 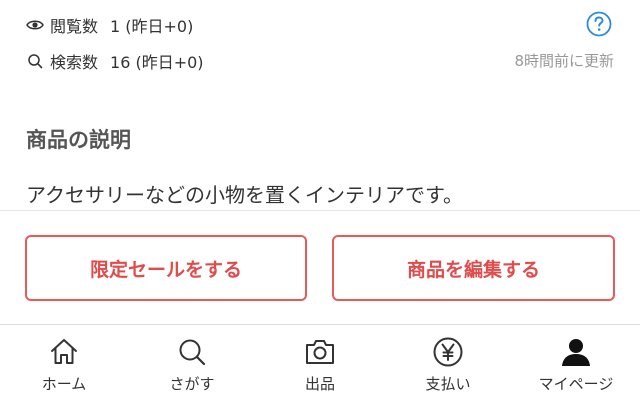 I want to click on eye-icon, so click(x=35, y=25).